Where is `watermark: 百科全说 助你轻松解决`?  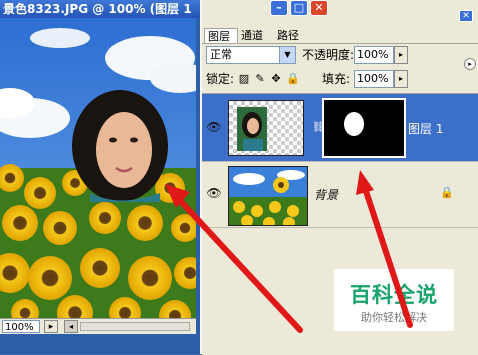
watermark: 百科全说 助你轻松解决 is located at coordinates (394, 300).